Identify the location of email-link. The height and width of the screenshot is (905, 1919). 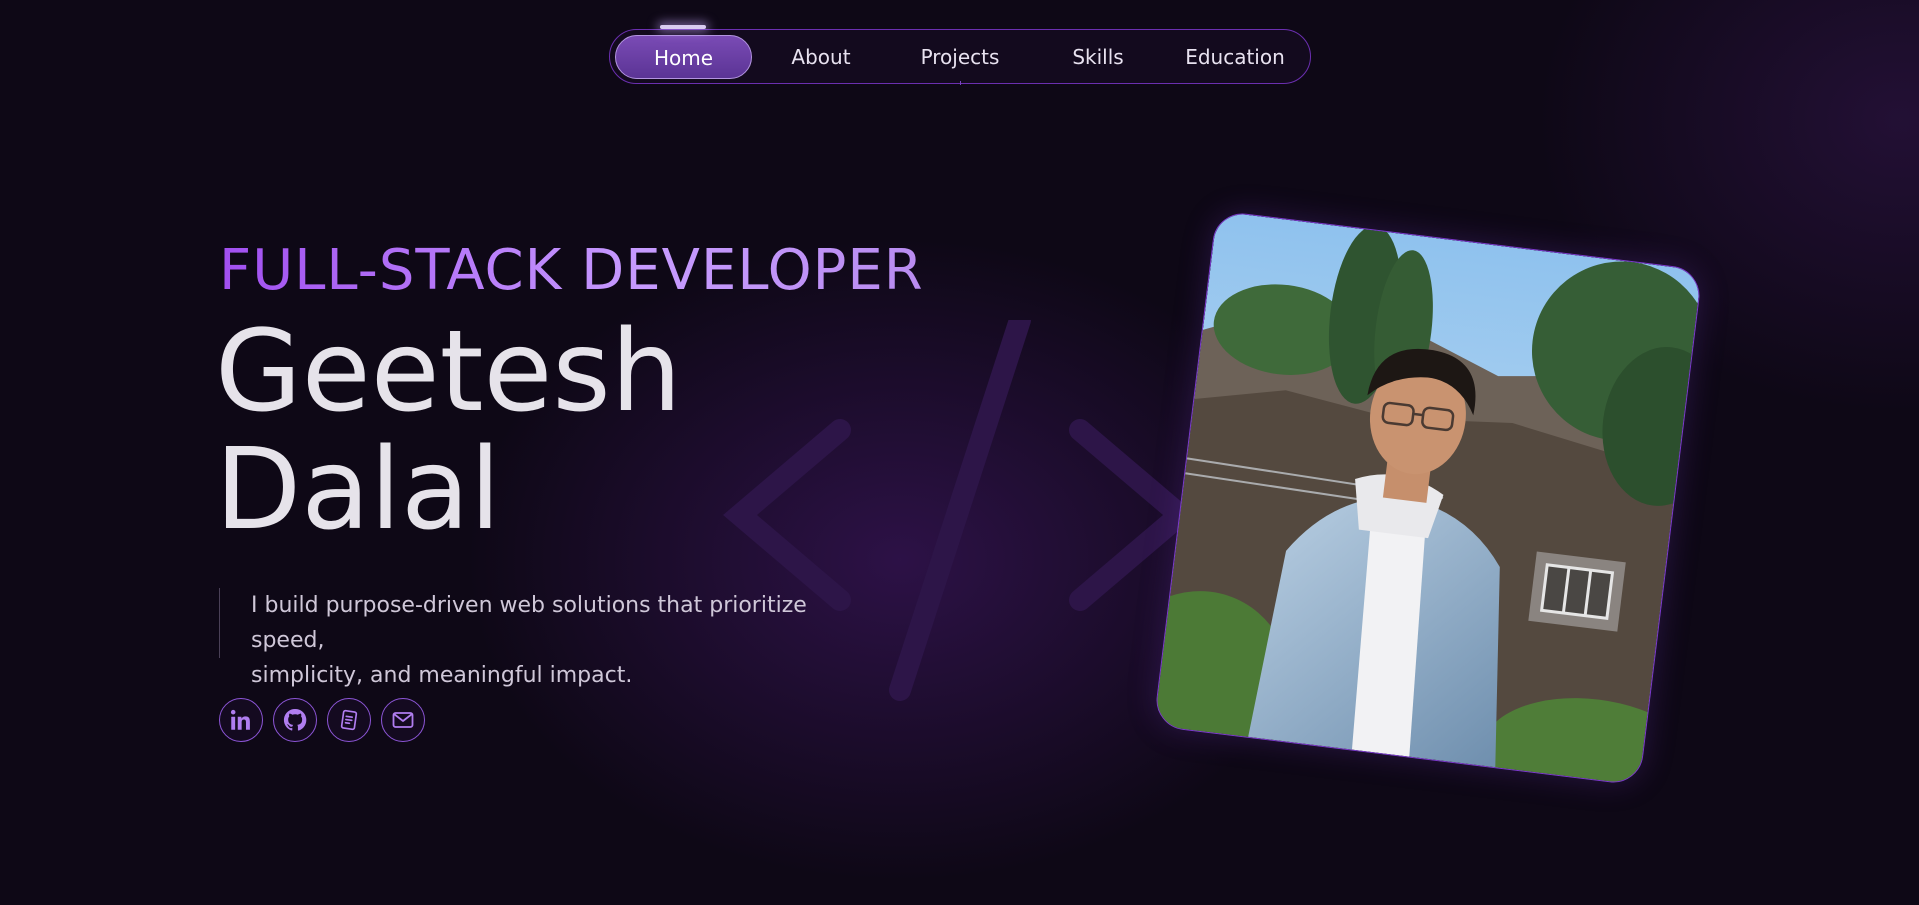
(403, 720).